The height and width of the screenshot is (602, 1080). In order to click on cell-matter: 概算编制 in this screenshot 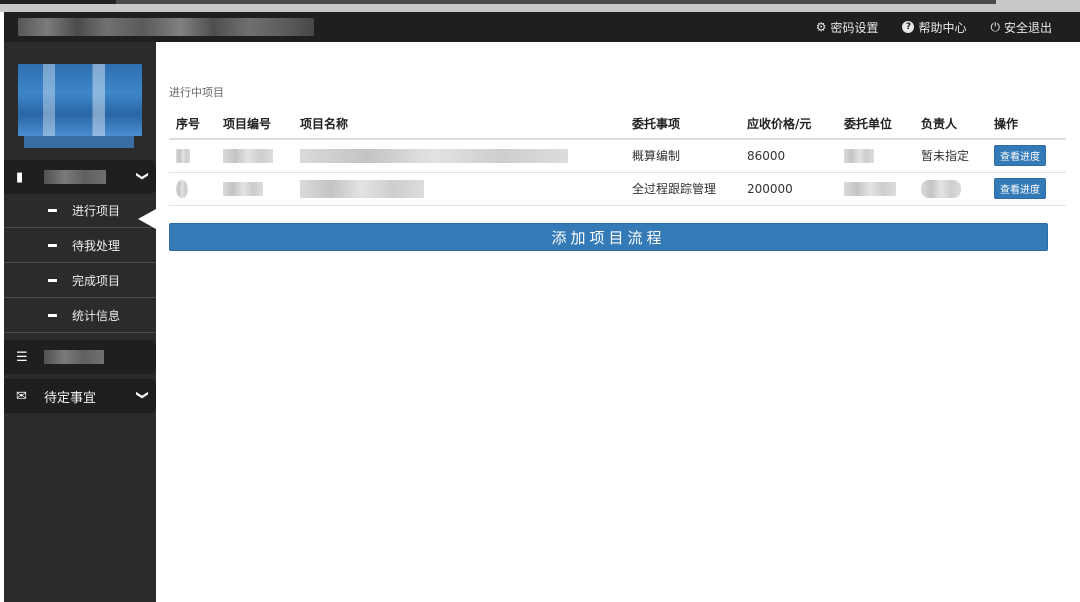, I will do `click(682, 156)`.